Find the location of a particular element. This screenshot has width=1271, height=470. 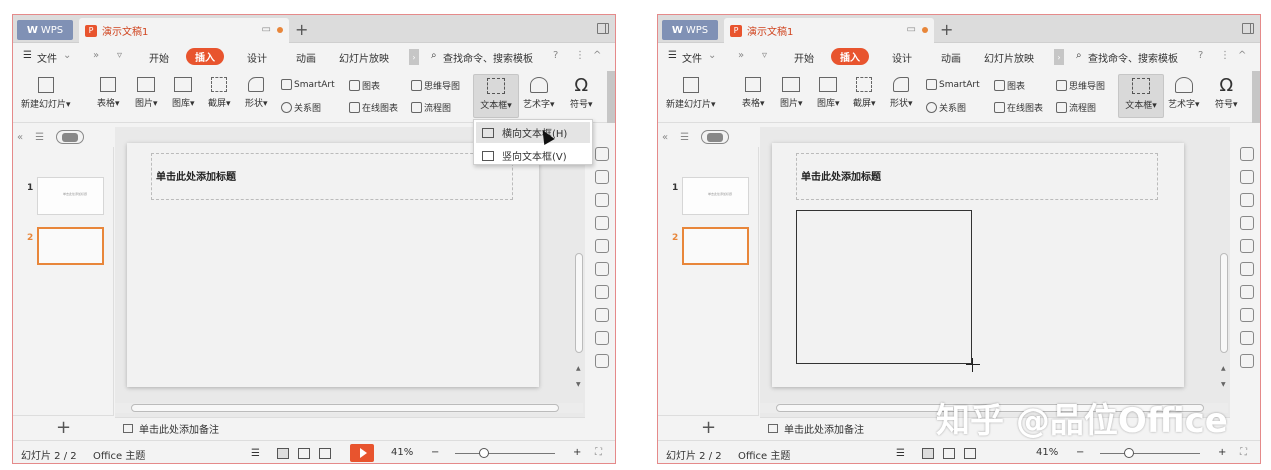

scroll-up-icon: ▲ is located at coordinates (578, 368).